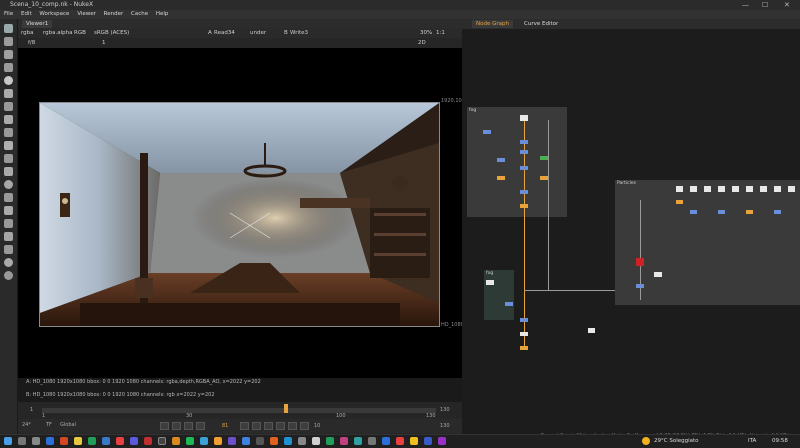  Describe the element at coordinates (148, 441) in the screenshot. I see `acrobat-icon` at that location.